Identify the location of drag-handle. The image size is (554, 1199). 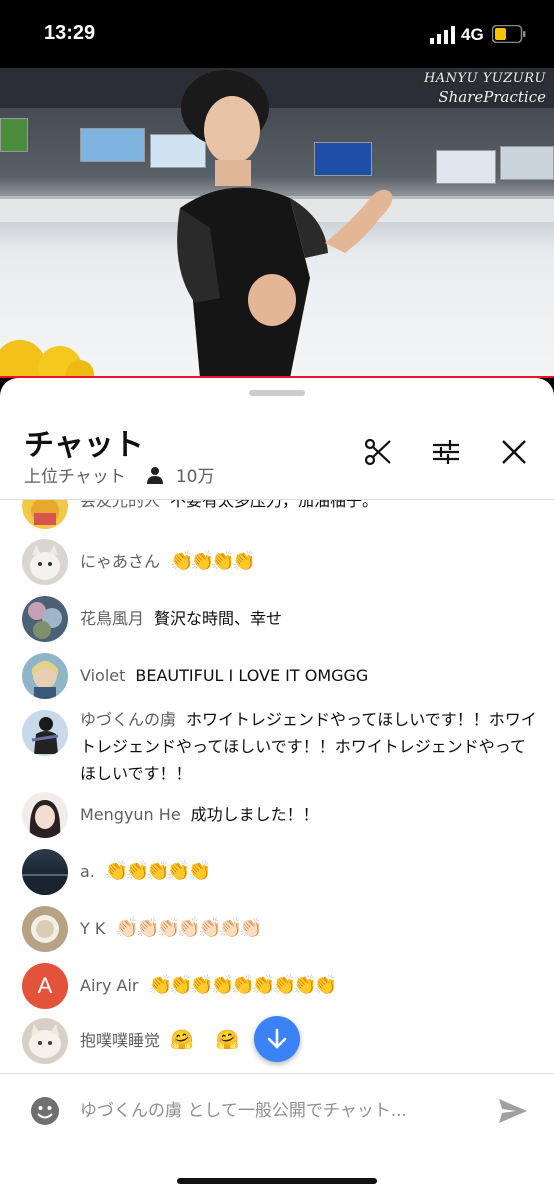
(277, 393).